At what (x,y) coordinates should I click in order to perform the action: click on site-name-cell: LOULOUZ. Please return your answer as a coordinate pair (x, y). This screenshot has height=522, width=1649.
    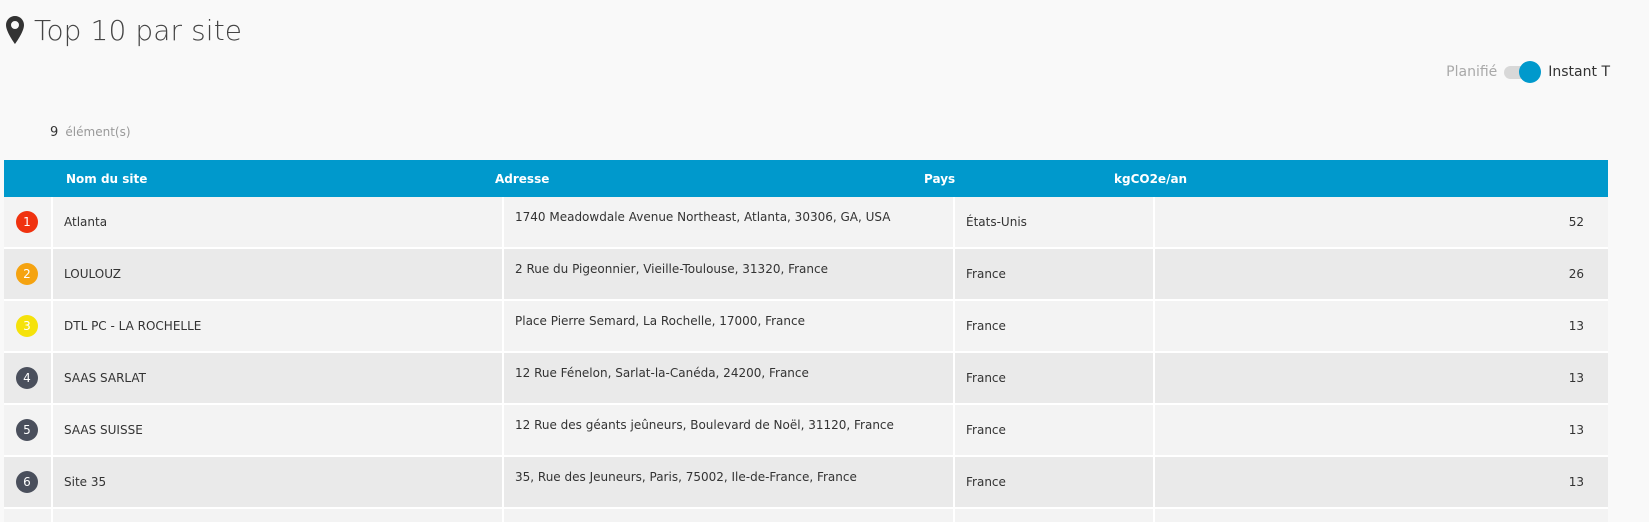
    Looking at the image, I should click on (278, 274).